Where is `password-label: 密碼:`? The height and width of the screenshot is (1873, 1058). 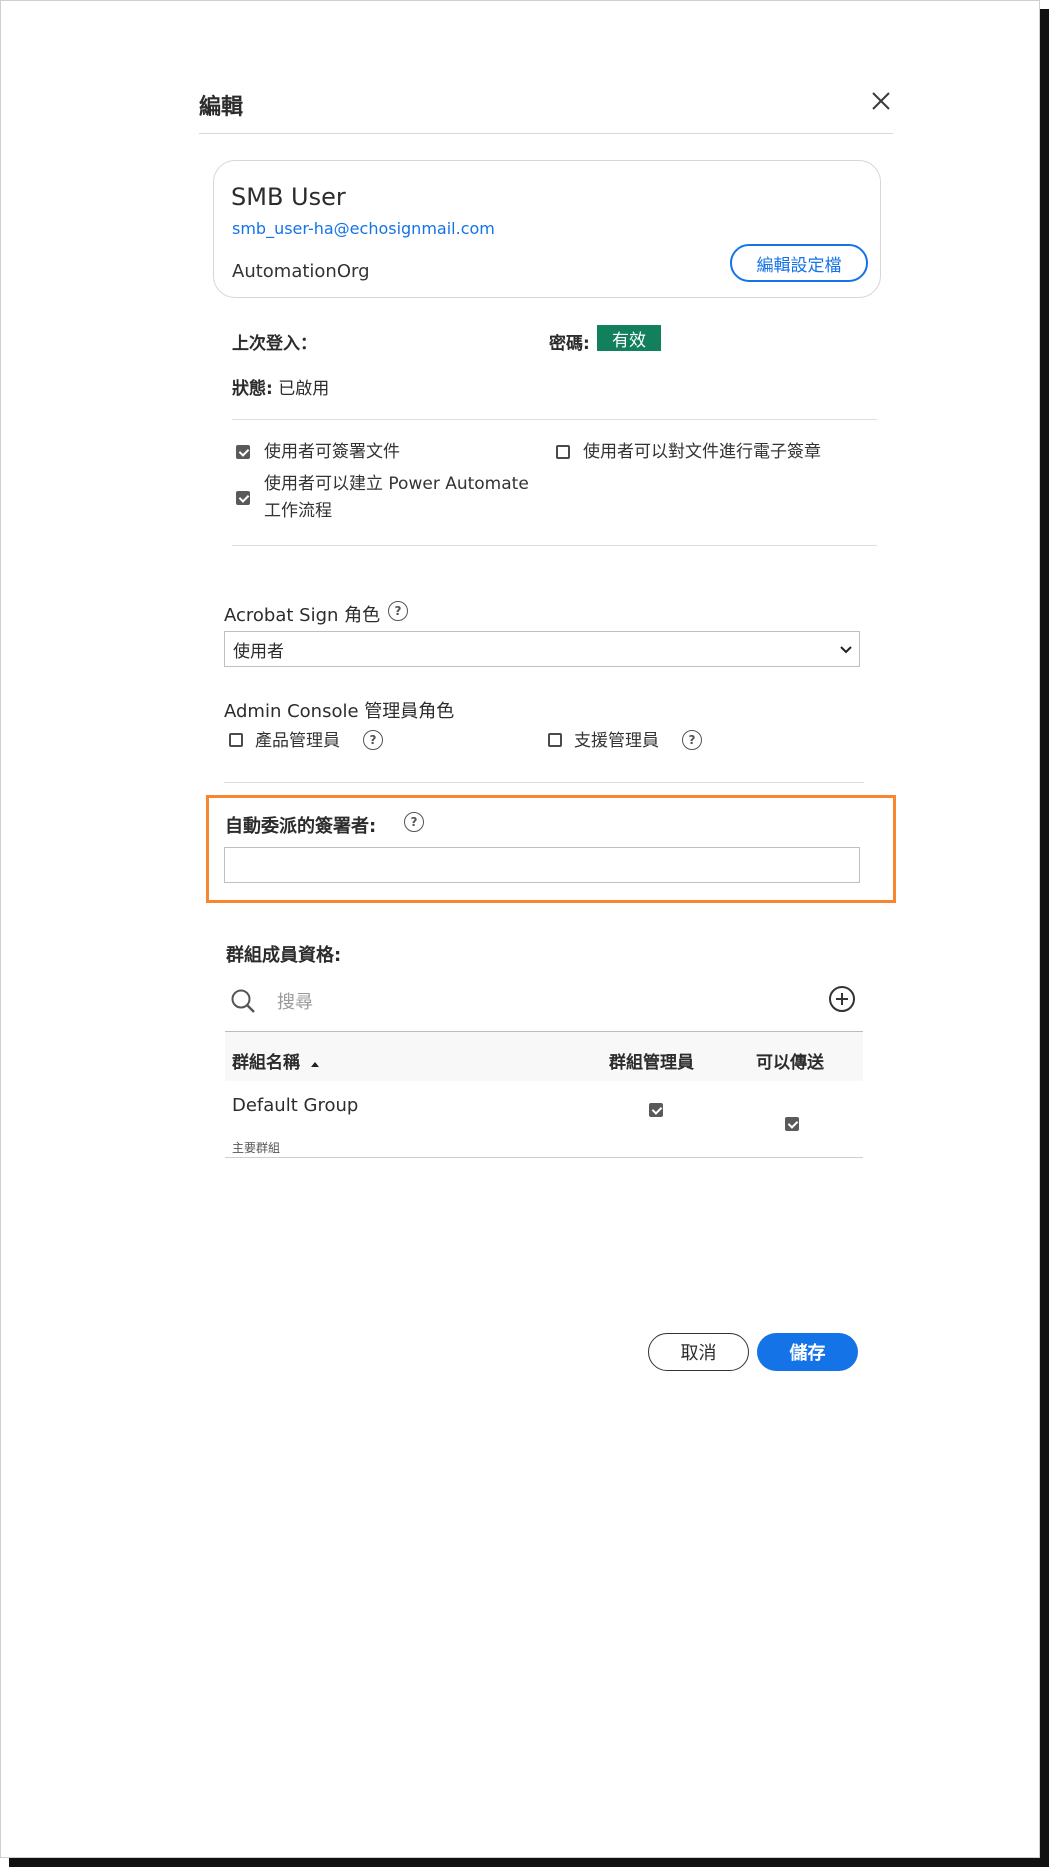
password-label: 密碼: is located at coordinates (569, 344).